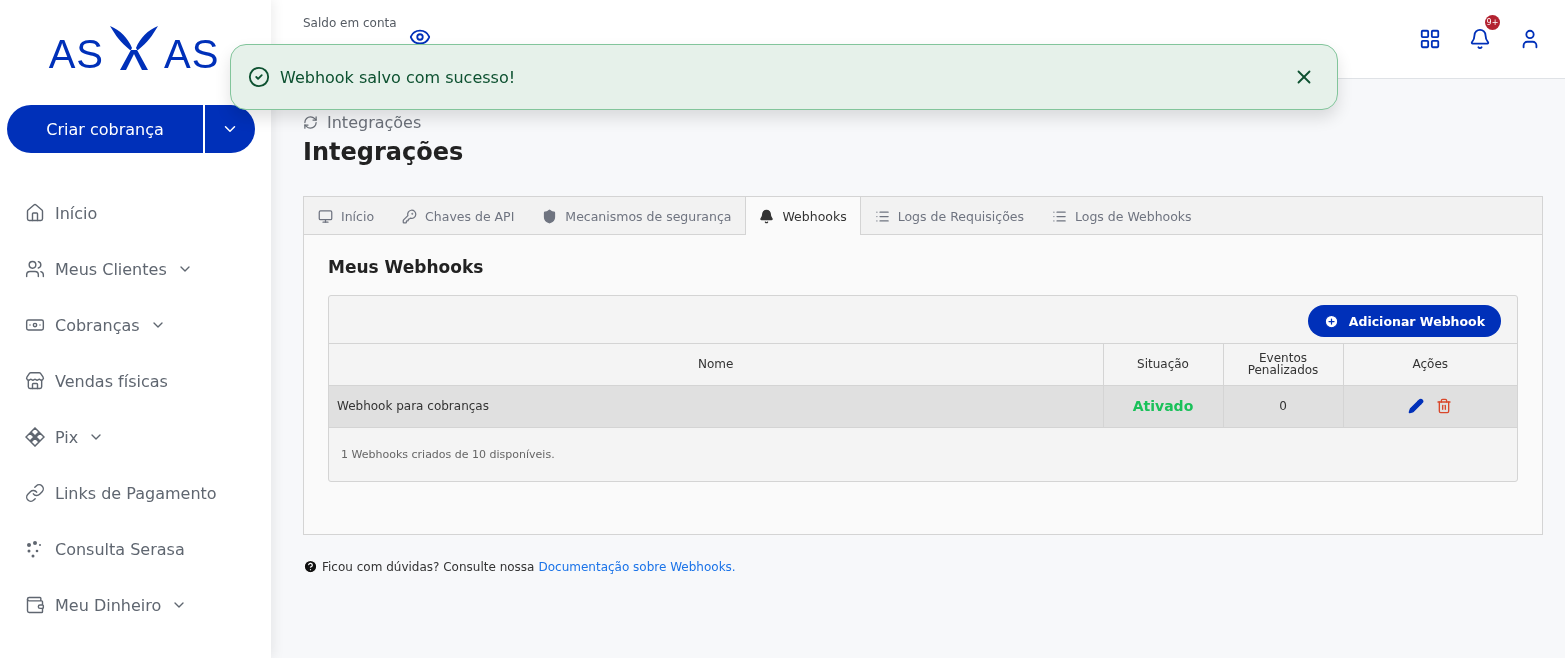  I want to click on home-icon, so click(35, 213).